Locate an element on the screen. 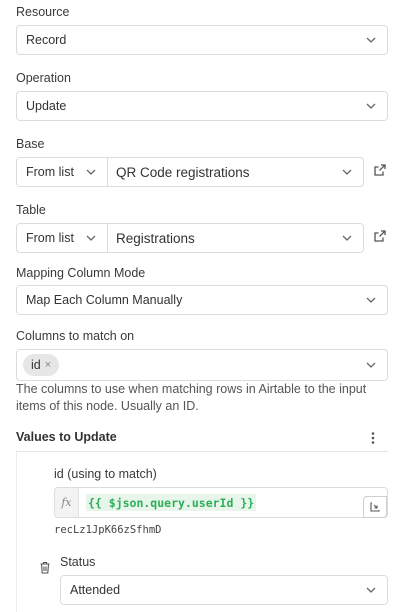 Image resolution: width=402 pixels, height=612 pixels. table-selector: From list Registrations is located at coordinates (190, 238).